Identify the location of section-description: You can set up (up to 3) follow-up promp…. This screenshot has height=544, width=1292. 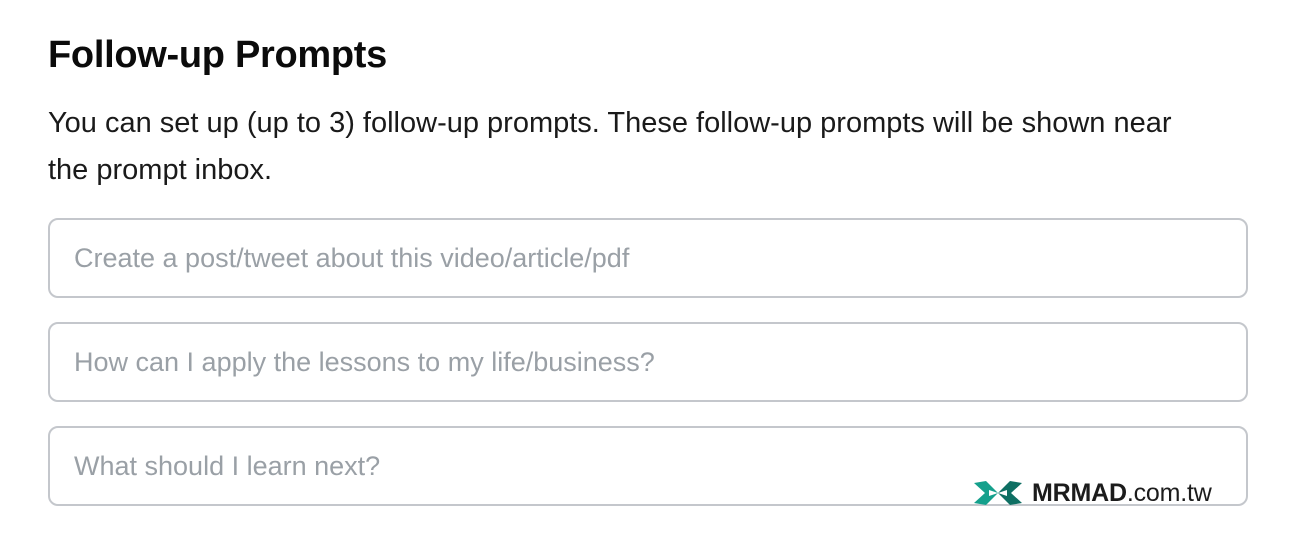
(610, 146).